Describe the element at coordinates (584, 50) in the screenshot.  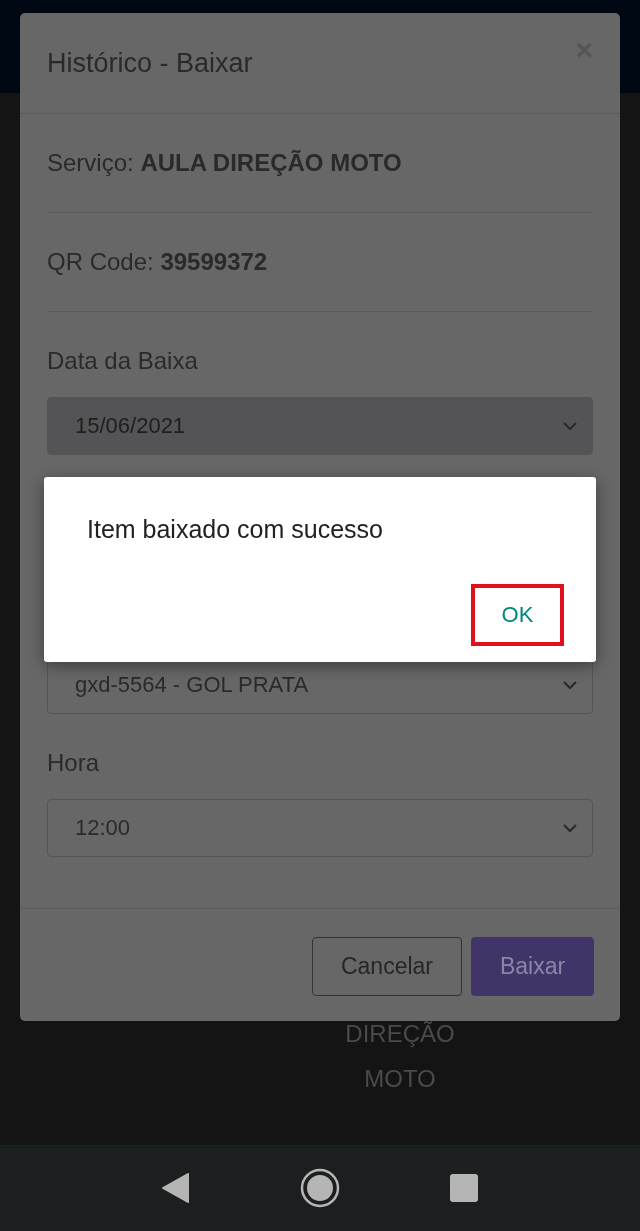
I see `close-button: ×` at that location.